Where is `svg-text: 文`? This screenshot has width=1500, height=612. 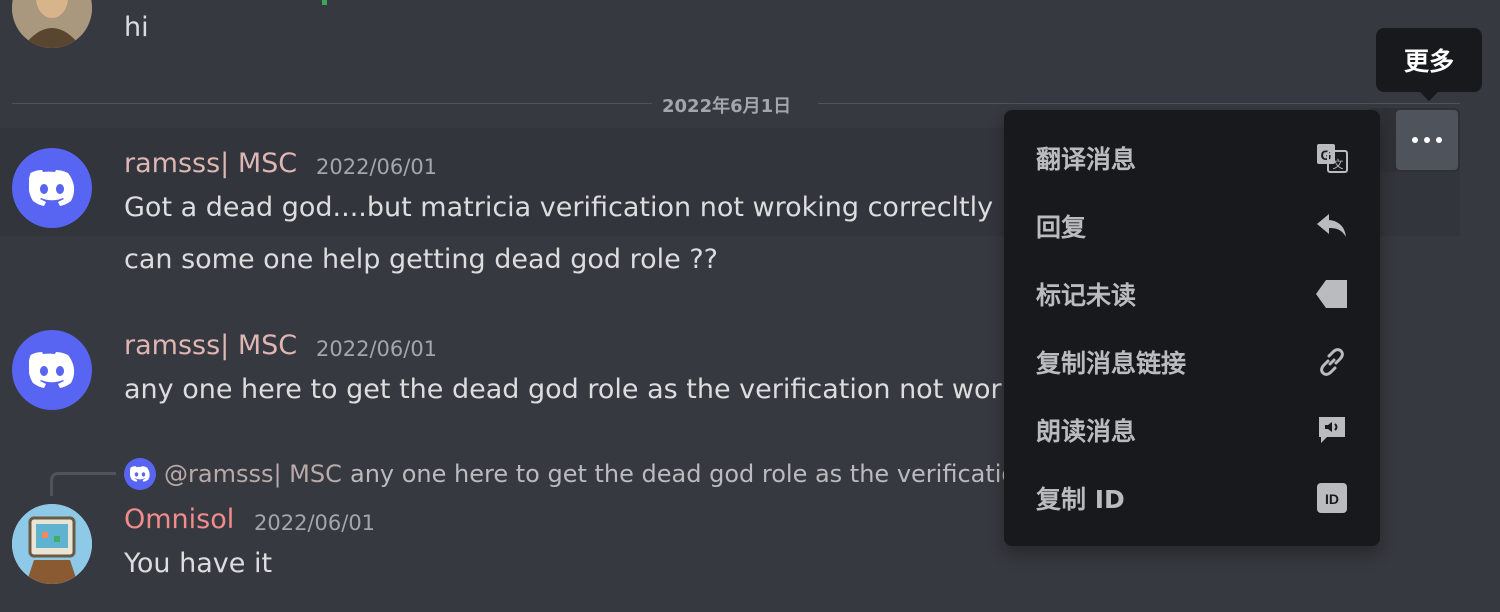
svg-text: 文 is located at coordinates (1338, 164).